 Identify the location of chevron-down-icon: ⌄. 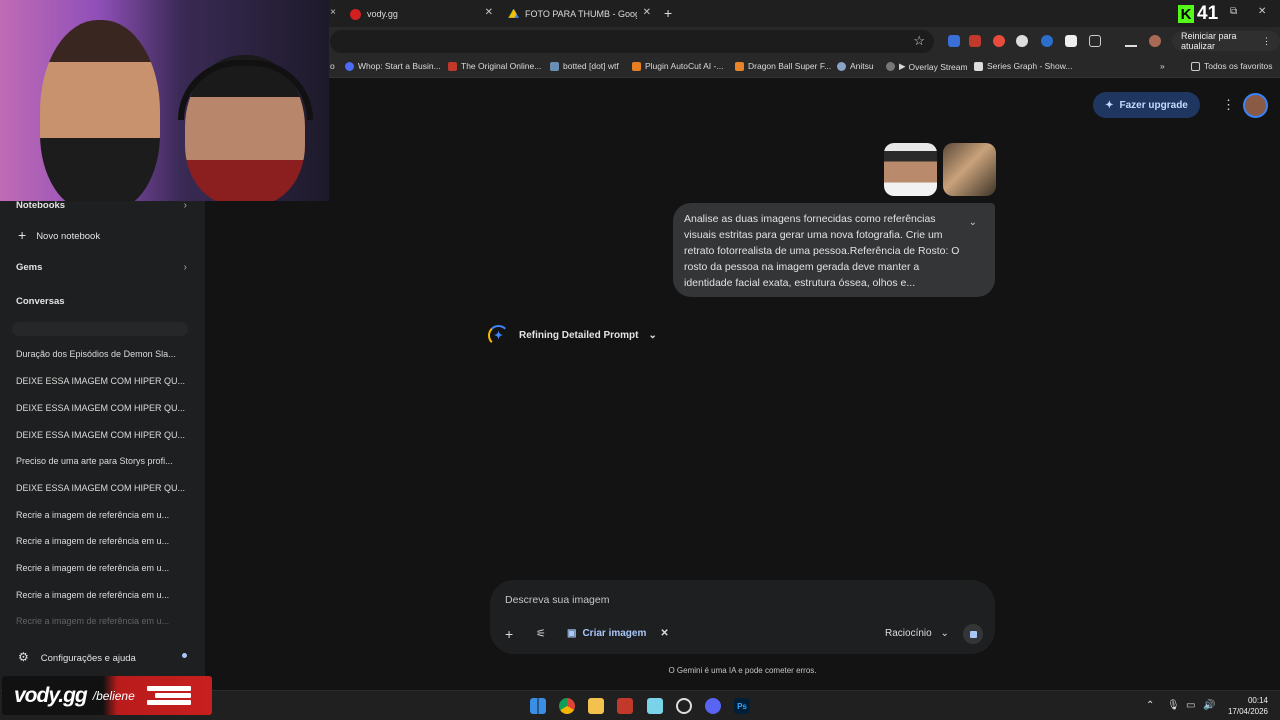
(944, 633).